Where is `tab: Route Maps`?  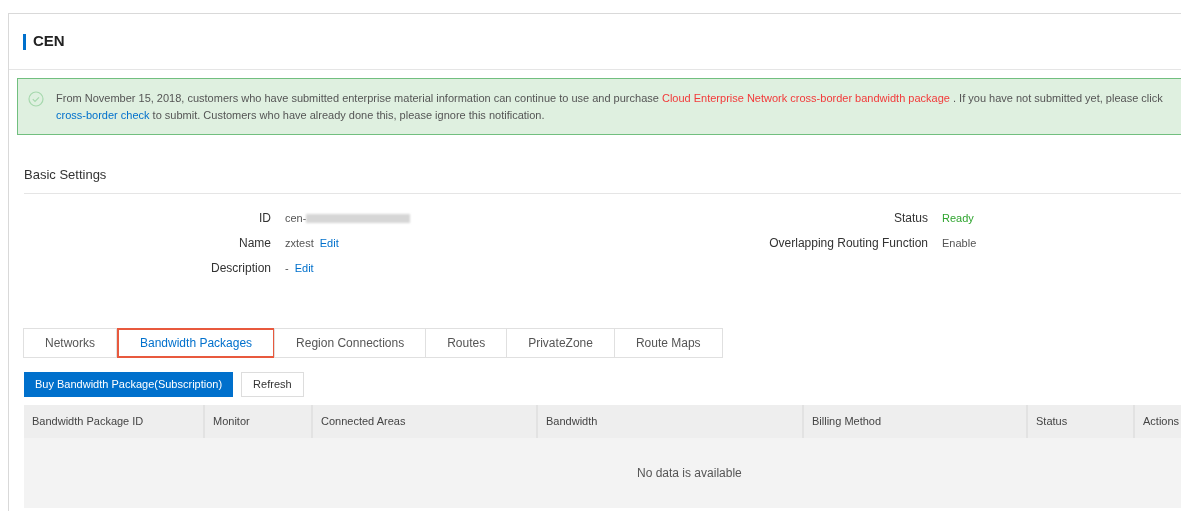
tab: Route Maps is located at coordinates (668, 342).